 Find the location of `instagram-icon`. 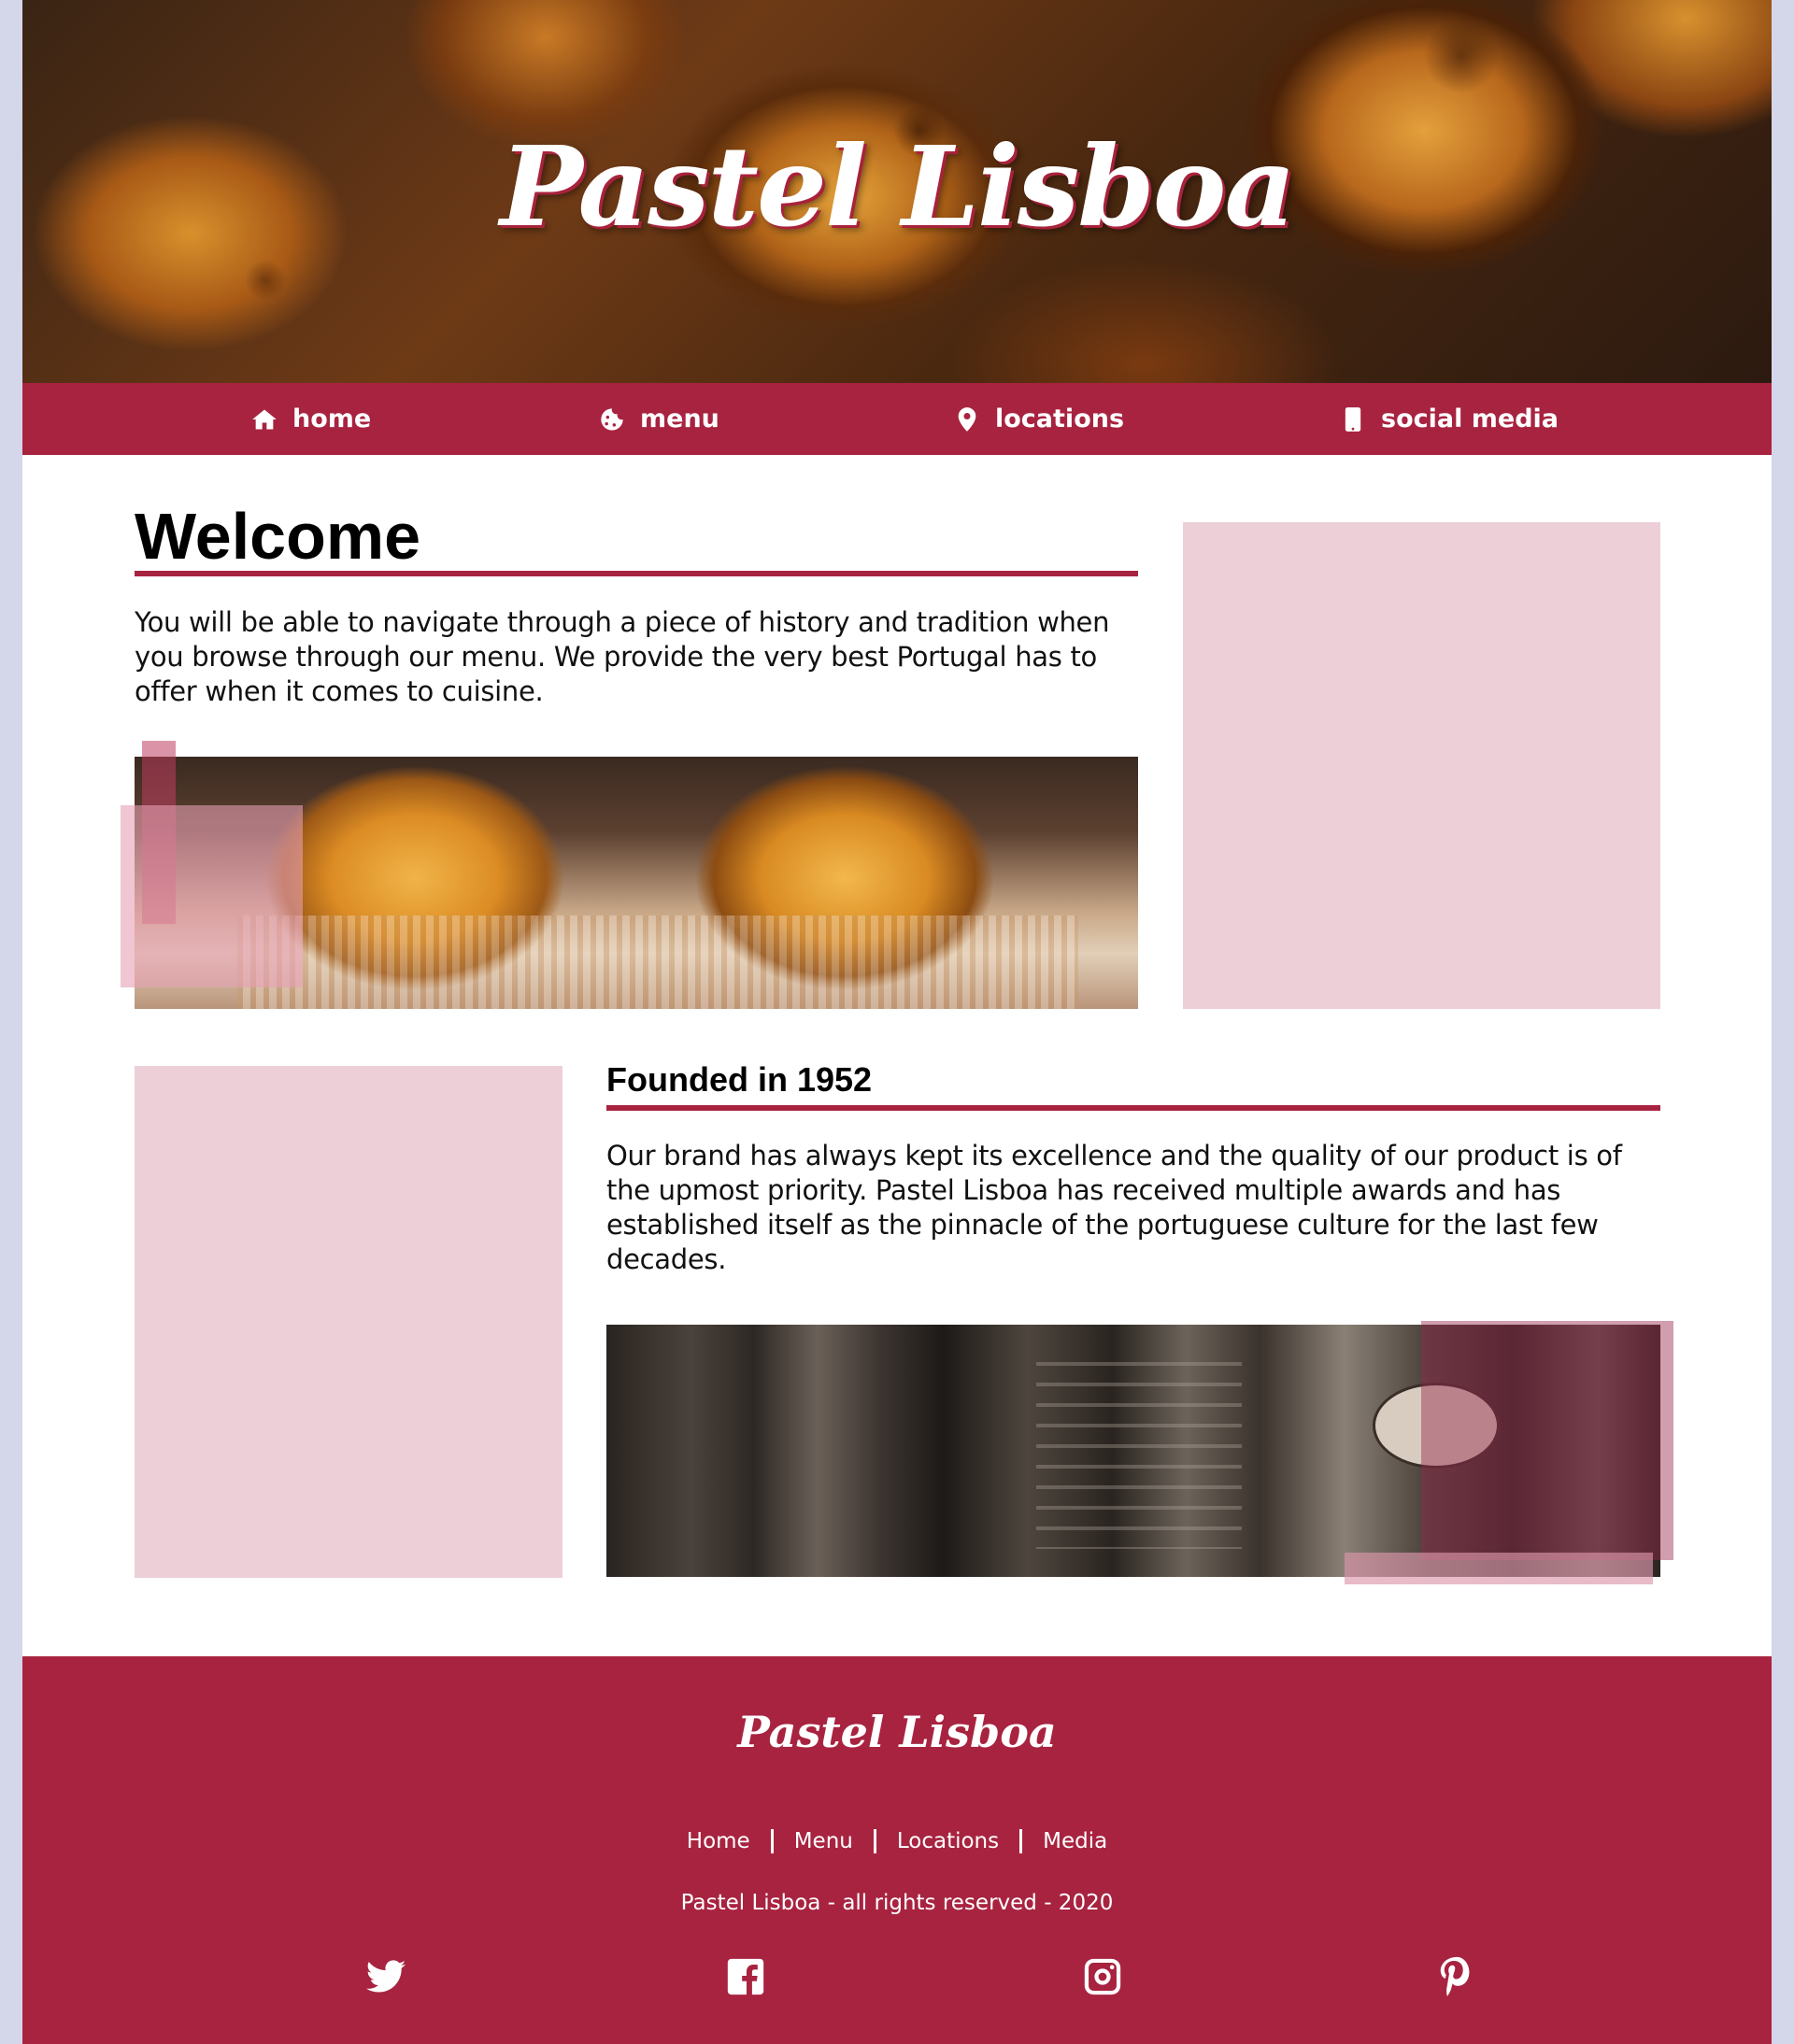

instagram-icon is located at coordinates (1102, 1977).